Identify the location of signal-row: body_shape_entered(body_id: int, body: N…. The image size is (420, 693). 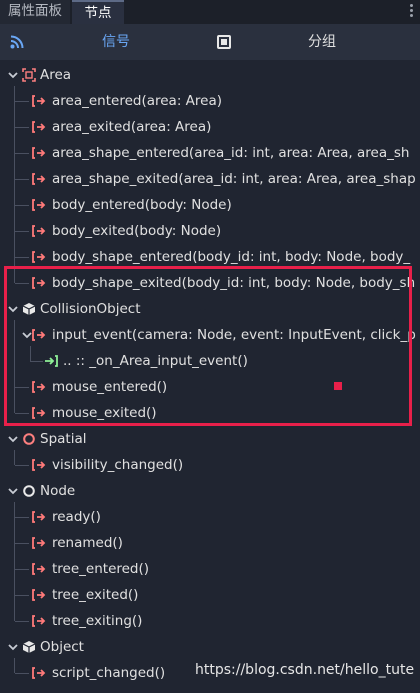
(210, 257).